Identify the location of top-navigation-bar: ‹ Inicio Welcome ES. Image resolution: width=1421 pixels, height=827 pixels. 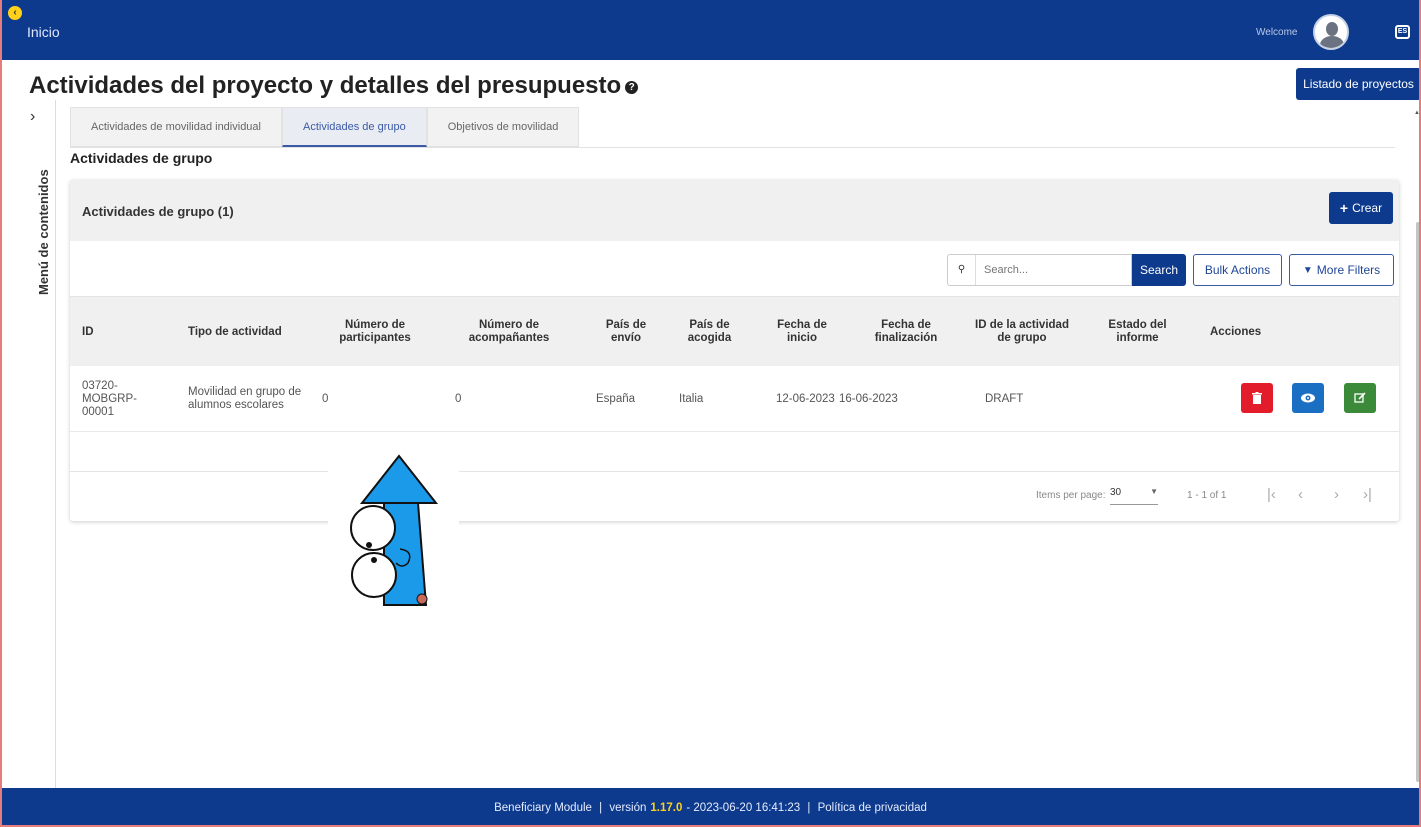
(710, 30).